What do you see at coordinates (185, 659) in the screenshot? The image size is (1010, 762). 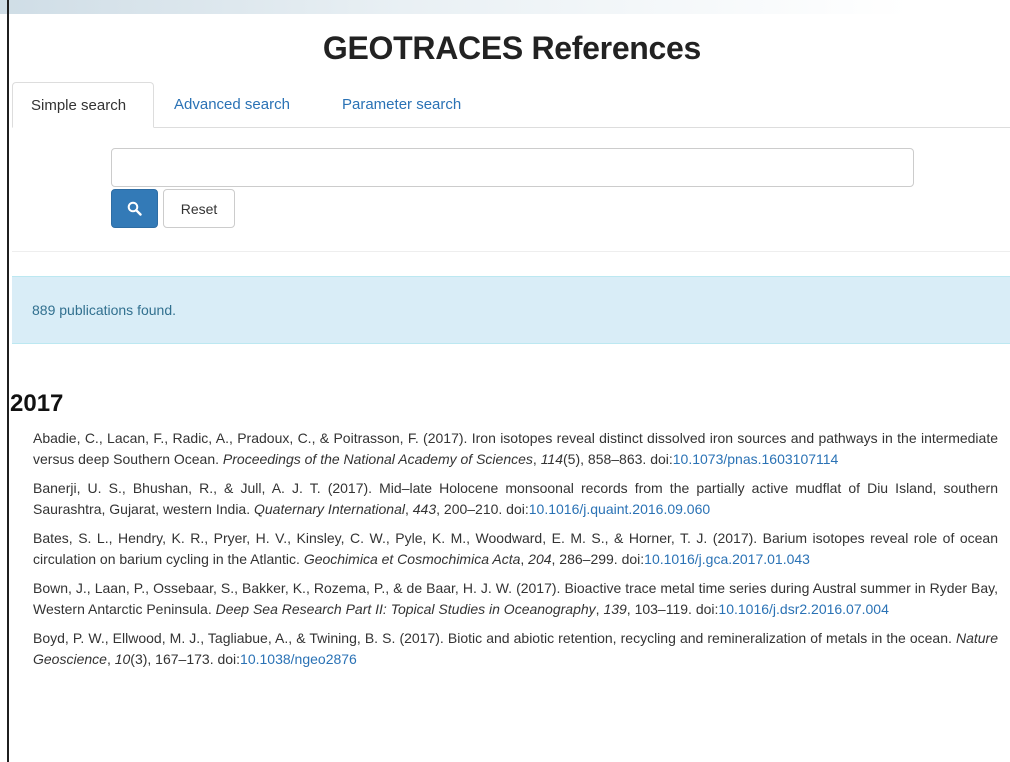 I see `reference-pages: (3), 167–173. doi:` at bounding box center [185, 659].